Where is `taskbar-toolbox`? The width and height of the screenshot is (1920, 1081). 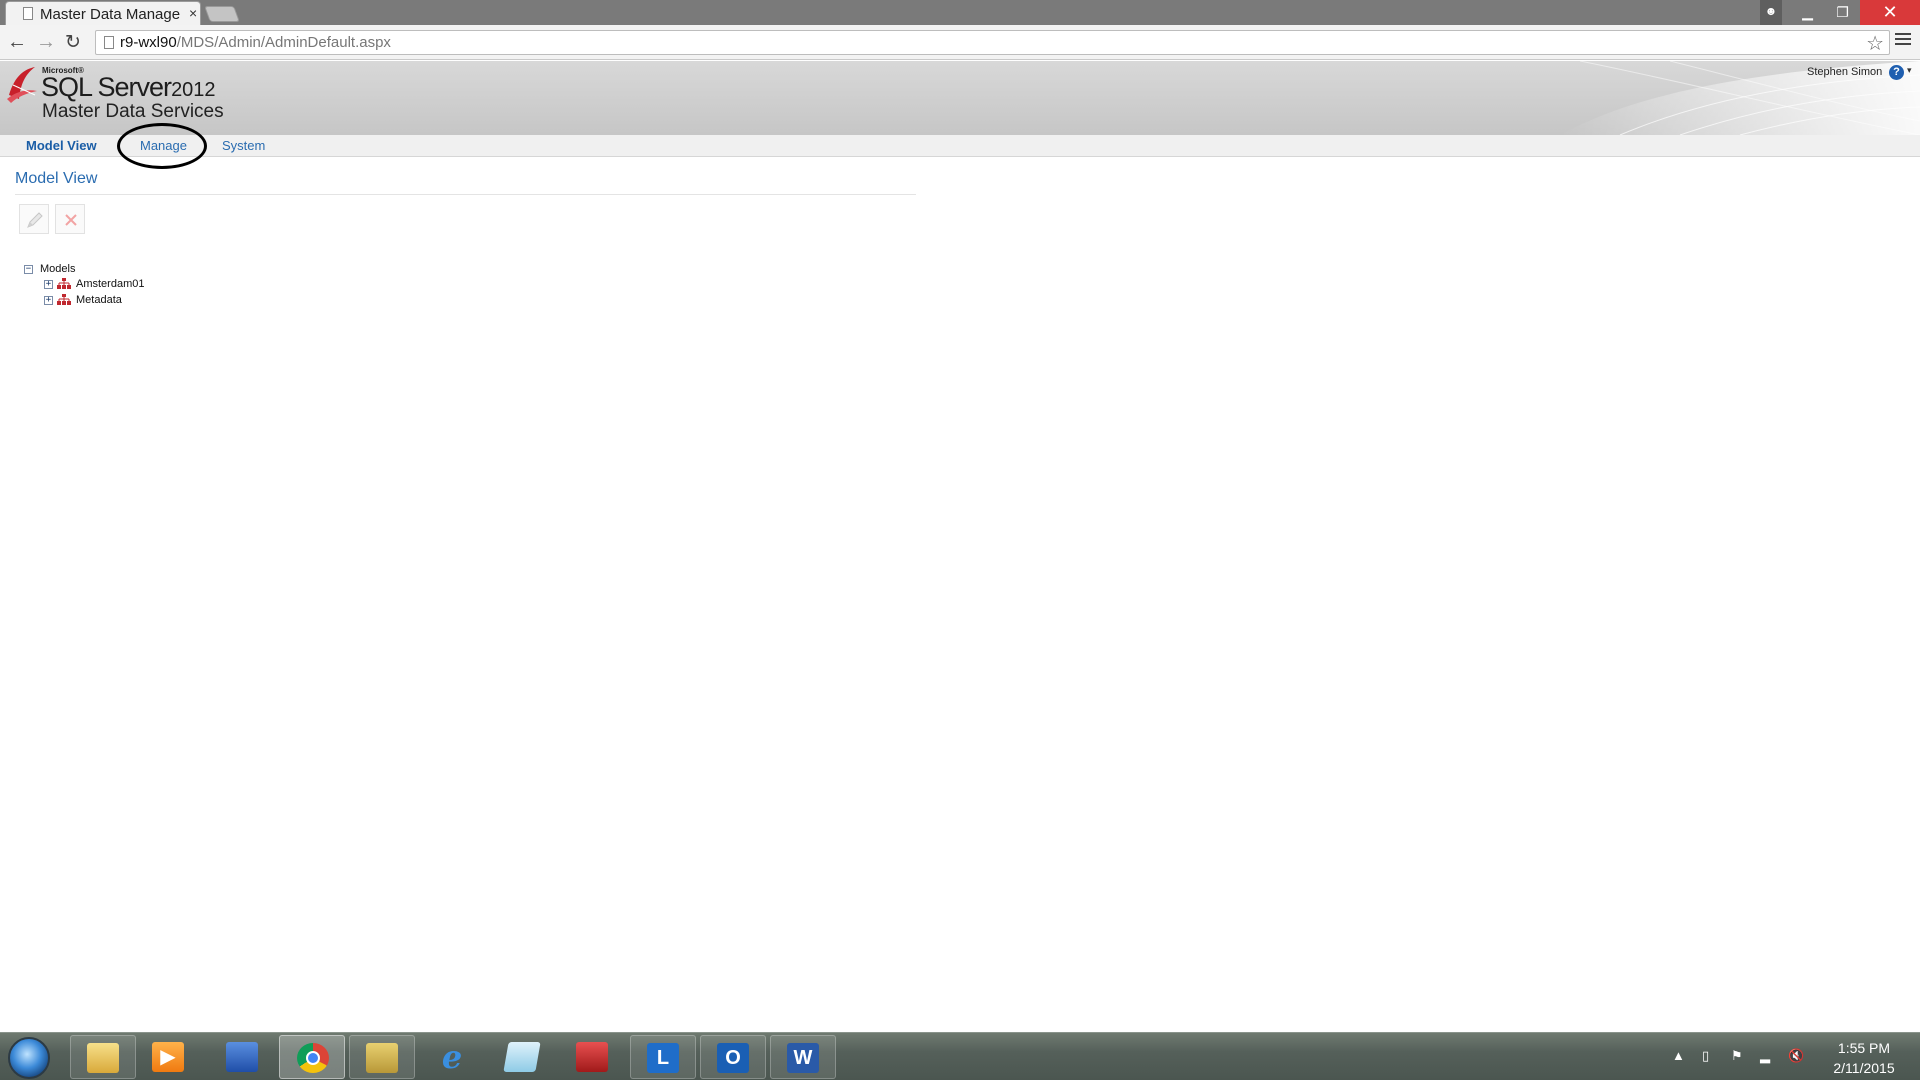 taskbar-toolbox is located at coordinates (593, 1057).